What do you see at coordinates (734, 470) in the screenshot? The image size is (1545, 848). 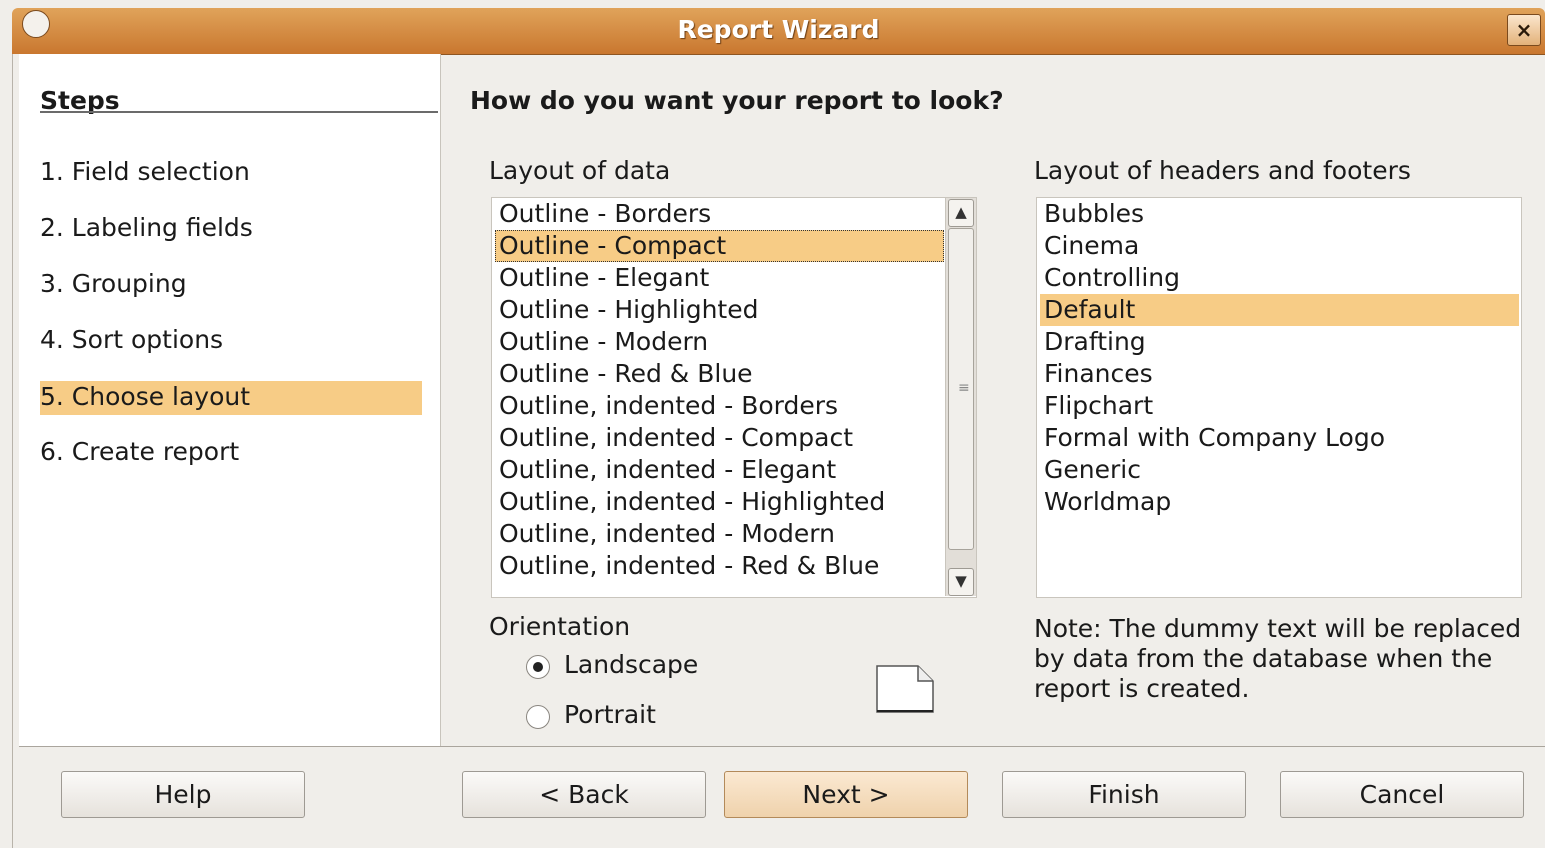 I see `list-item: Outline, indented - Elegant` at bounding box center [734, 470].